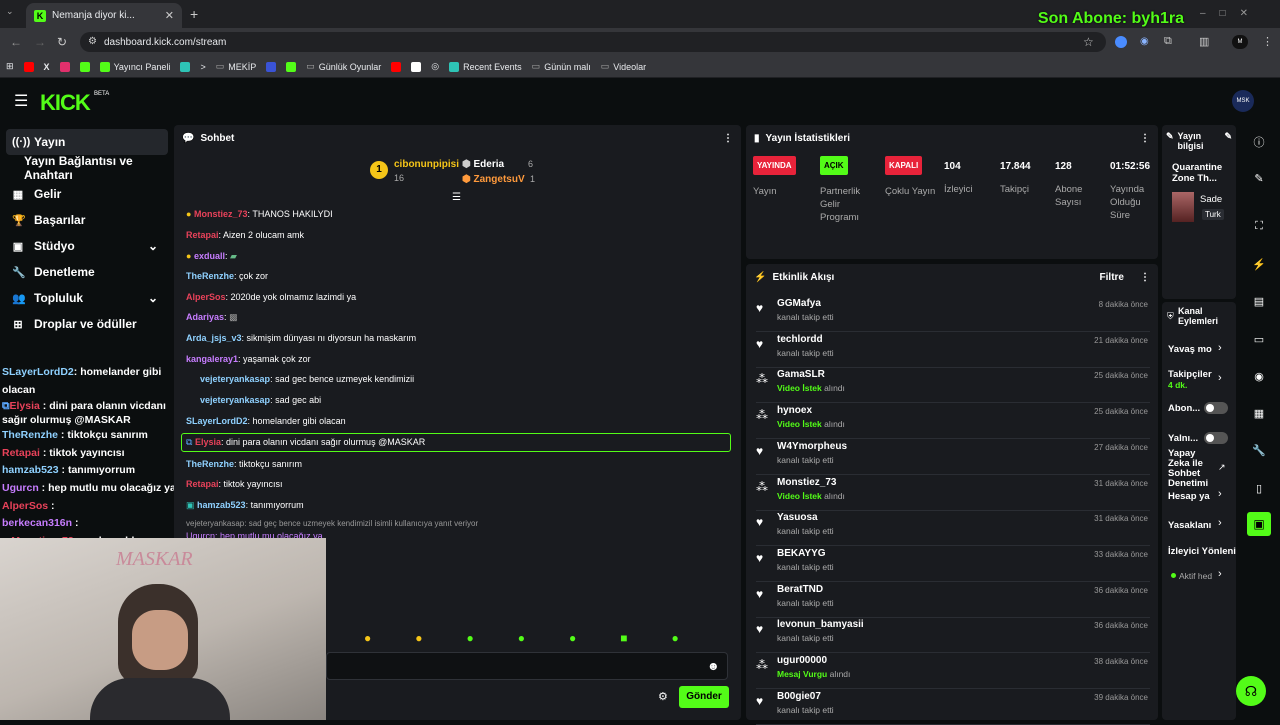  I want to click on activity-menu-icon: ⋮, so click(1145, 277).